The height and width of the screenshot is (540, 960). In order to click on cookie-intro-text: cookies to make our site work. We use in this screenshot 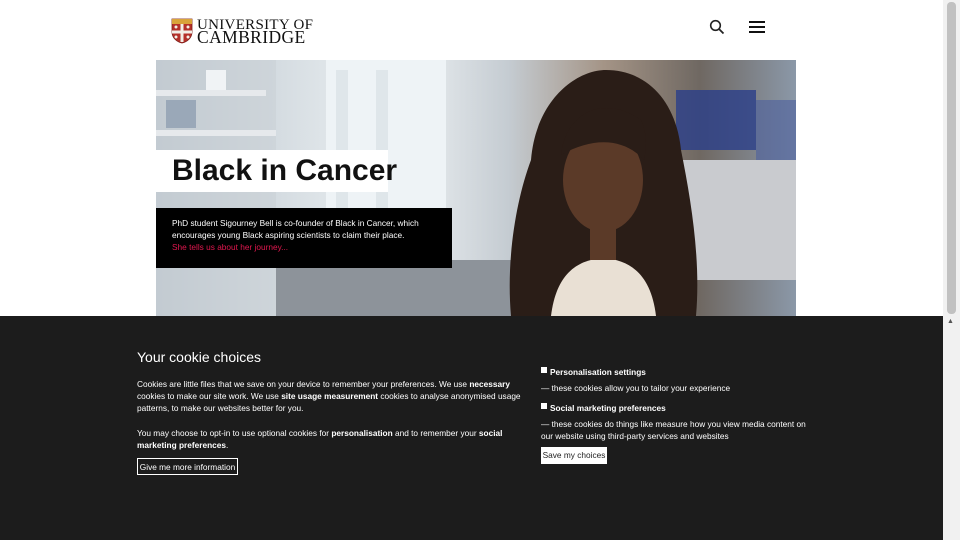, I will do `click(209, 396)`.